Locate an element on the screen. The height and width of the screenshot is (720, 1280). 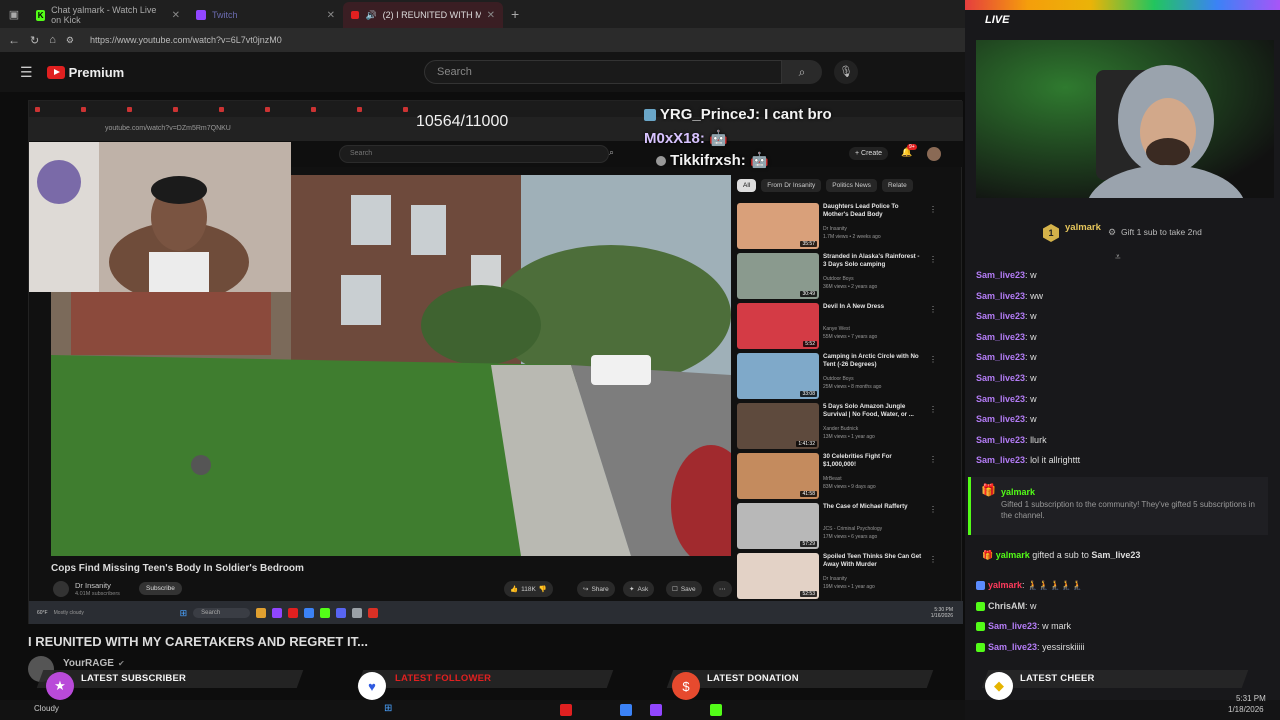
weather-label: Cloudy is located at coordinates (46, 708).